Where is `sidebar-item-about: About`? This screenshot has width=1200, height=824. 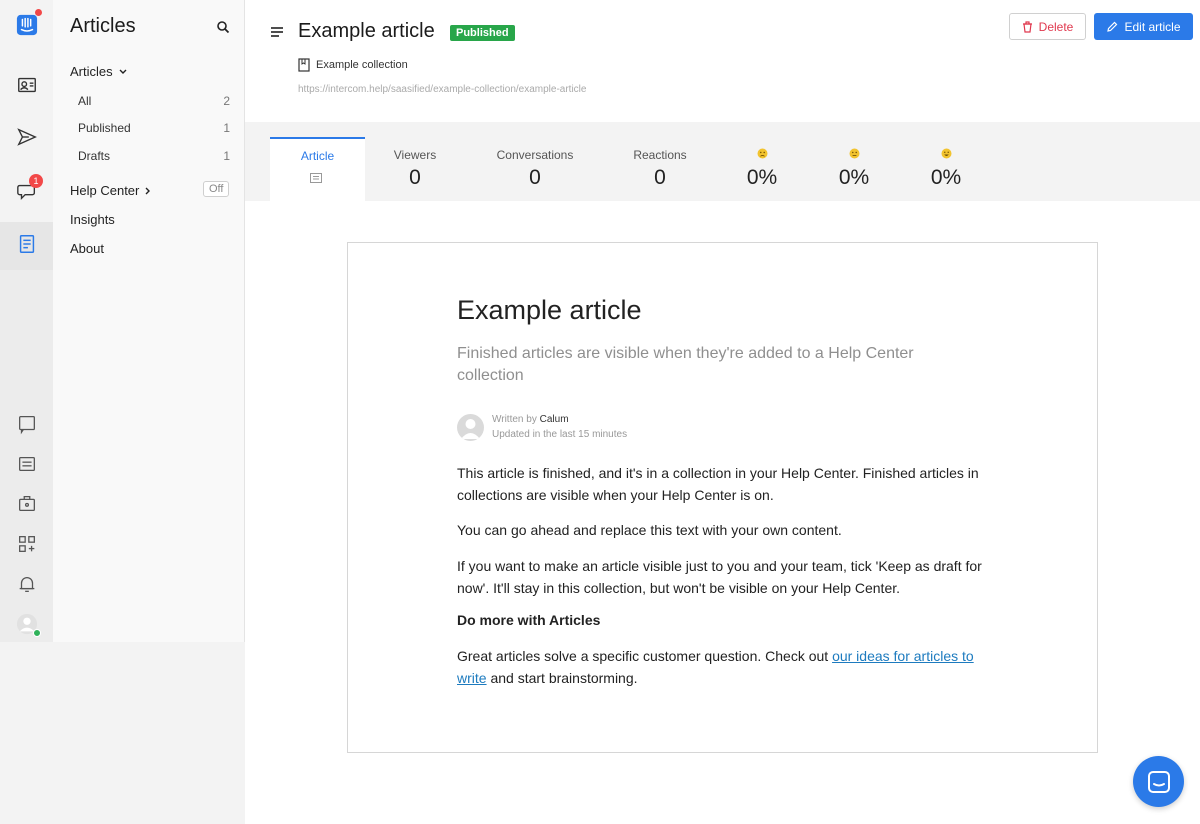
sidebar-item-about: About is located at coordinates (87, 248).